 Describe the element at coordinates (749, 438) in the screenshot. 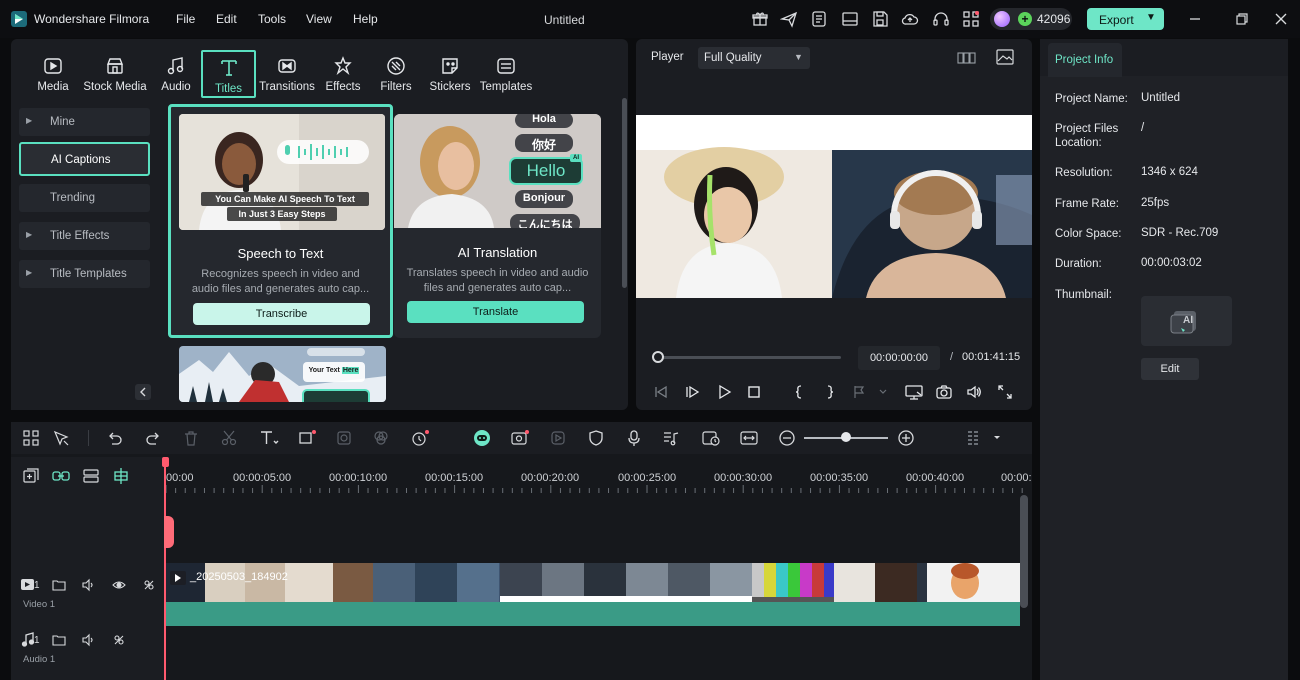

I see `fit-timeline-icon` at that location.